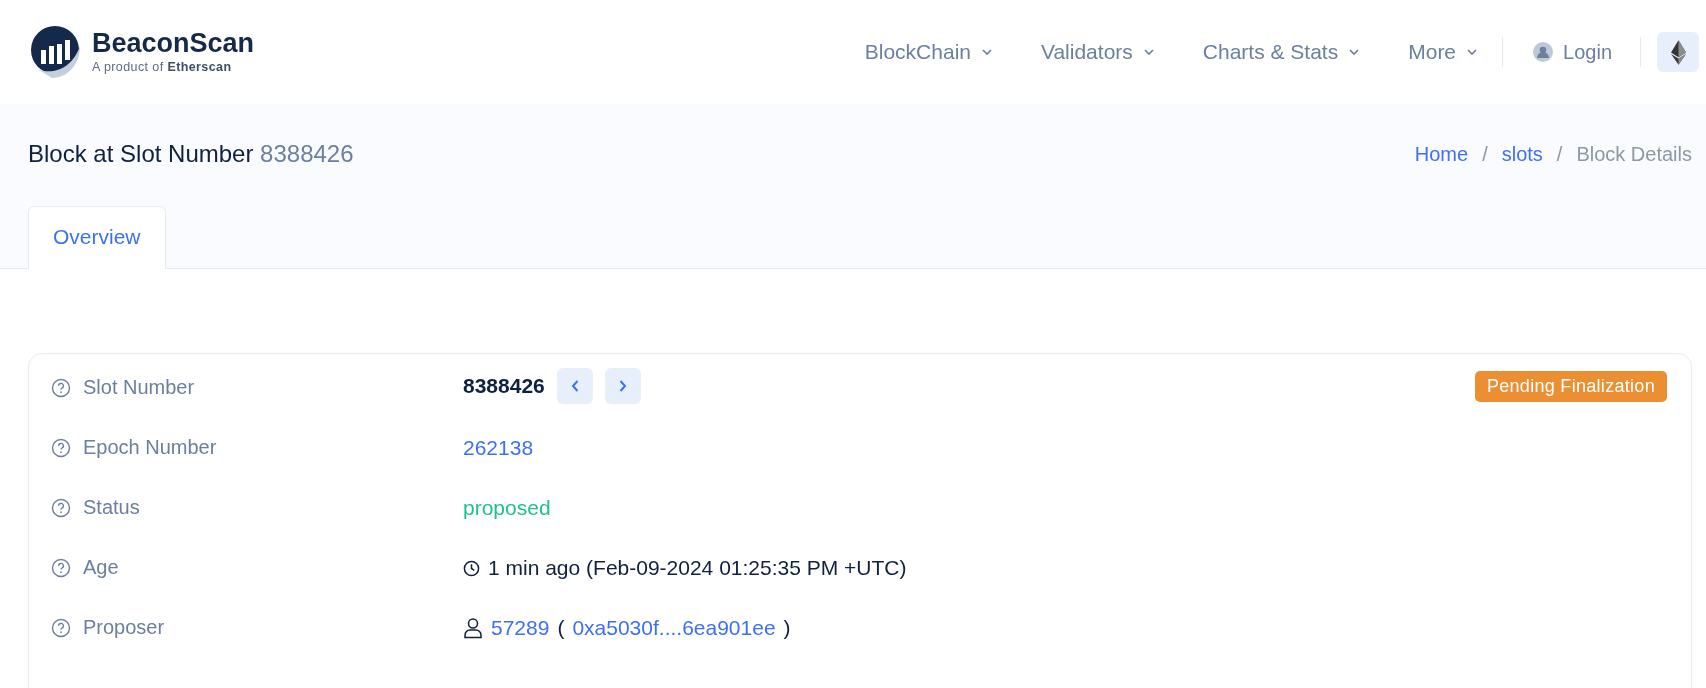 The image size is (1706, 688). What do you see at coordinates (150, 447) in the screenshot?
I see `field-label: Epoch Number` at bounding box center [150, 447].